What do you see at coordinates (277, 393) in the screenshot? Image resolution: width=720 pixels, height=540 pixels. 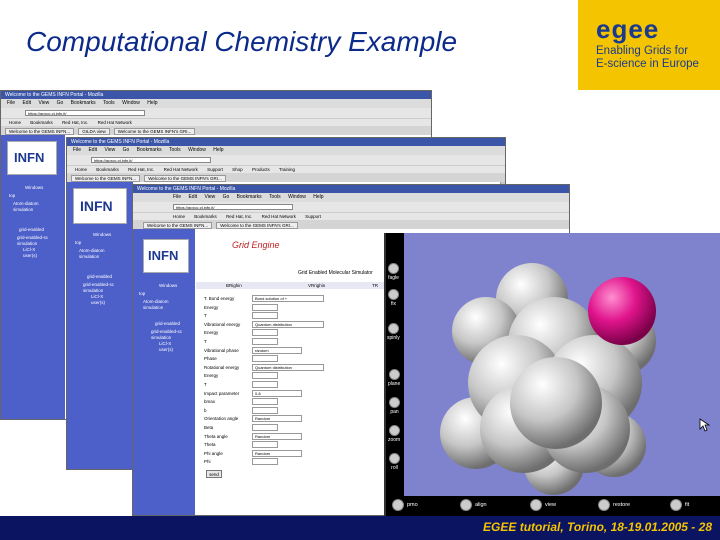 I see `form-field: 0-6` at bounding box center [277, 393].